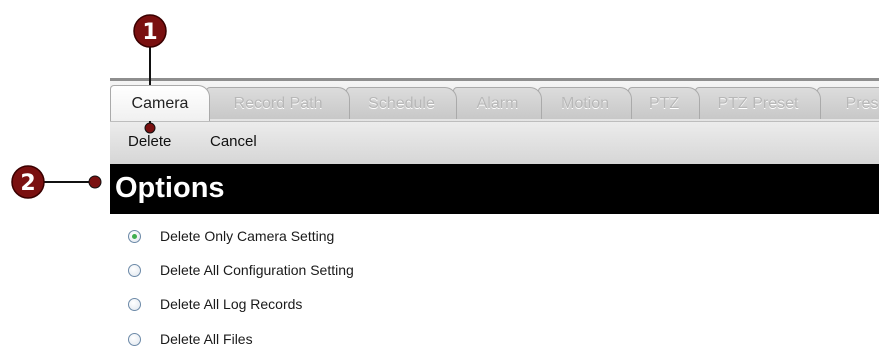 The height and width of the screenshot is (352, 879). I want to click on radio-option-delete-all-configuration: Delete All Configuration Setting, so click(241, 270).